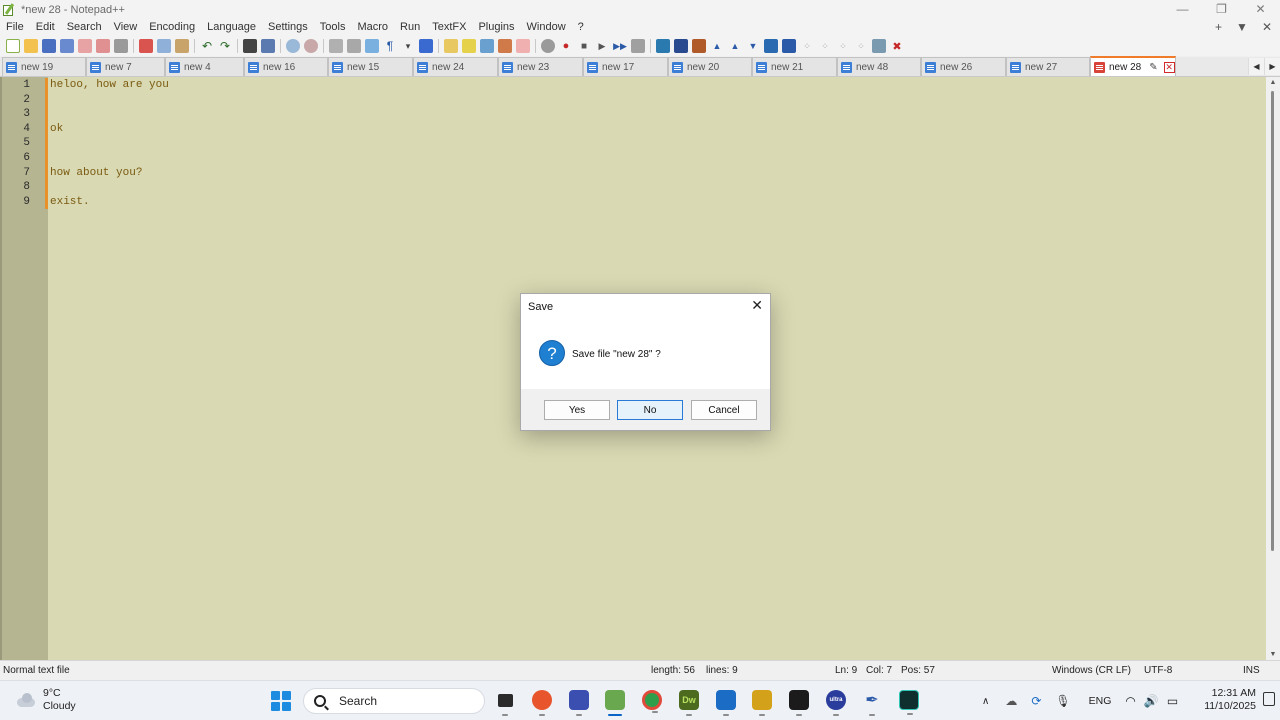  What do you see at coordinates (638, 46) in the screenshot?
I see `save-macro-icon` at bounding box center [638, 46].